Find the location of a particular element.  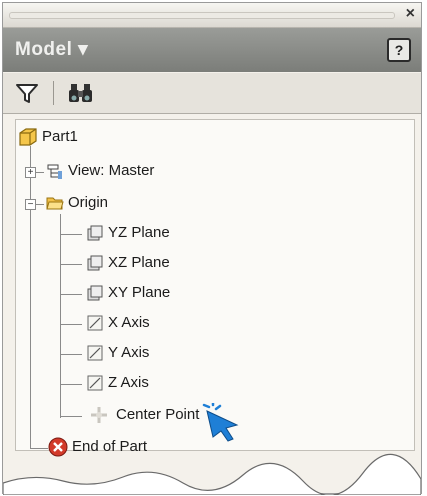

browser-toolbar is located at coordinates (212, 93).